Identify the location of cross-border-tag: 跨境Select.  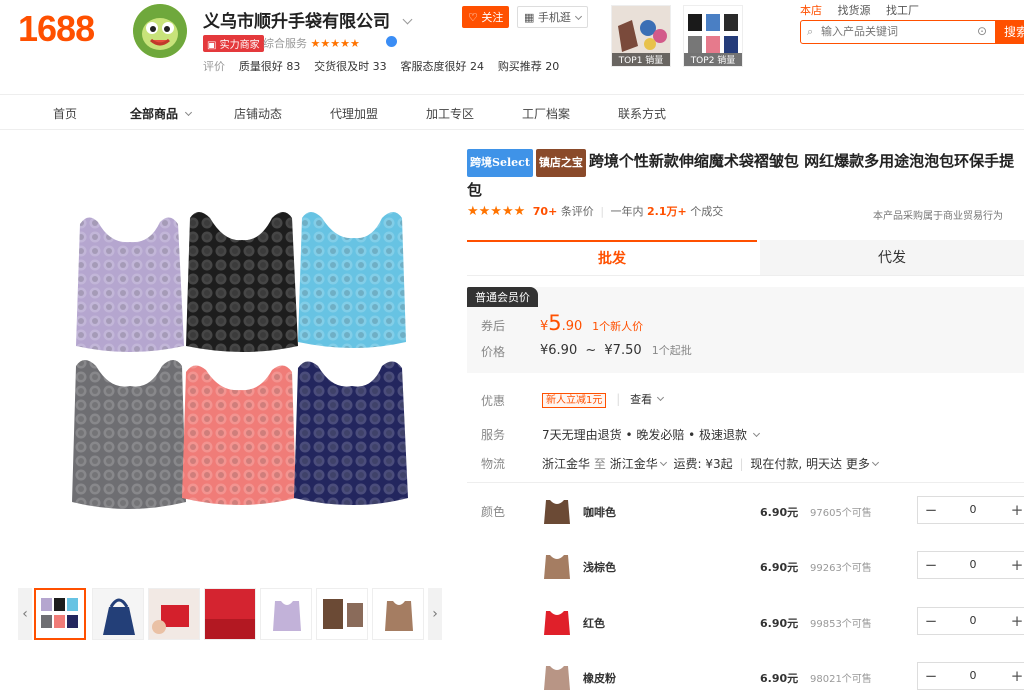
(500, 163).